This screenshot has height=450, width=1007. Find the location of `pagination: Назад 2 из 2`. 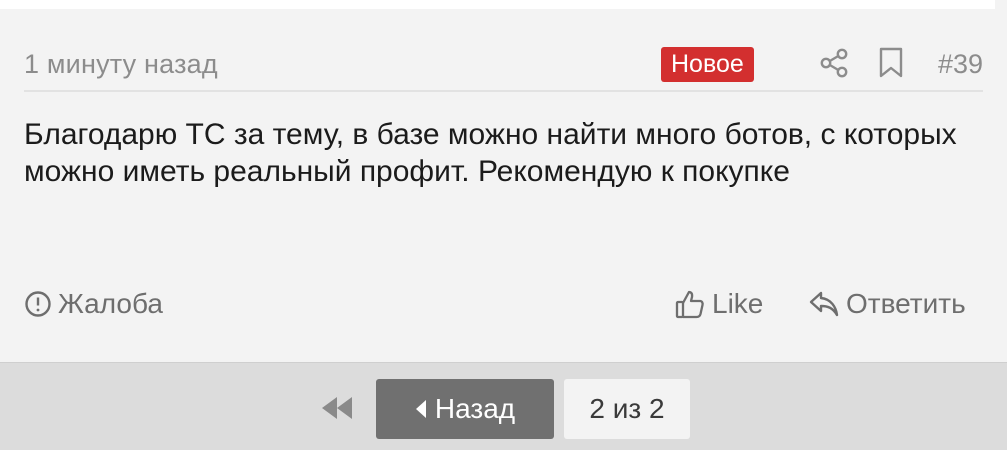

pagination: Назад 2 из 2 is located at coordinates (503, 409).